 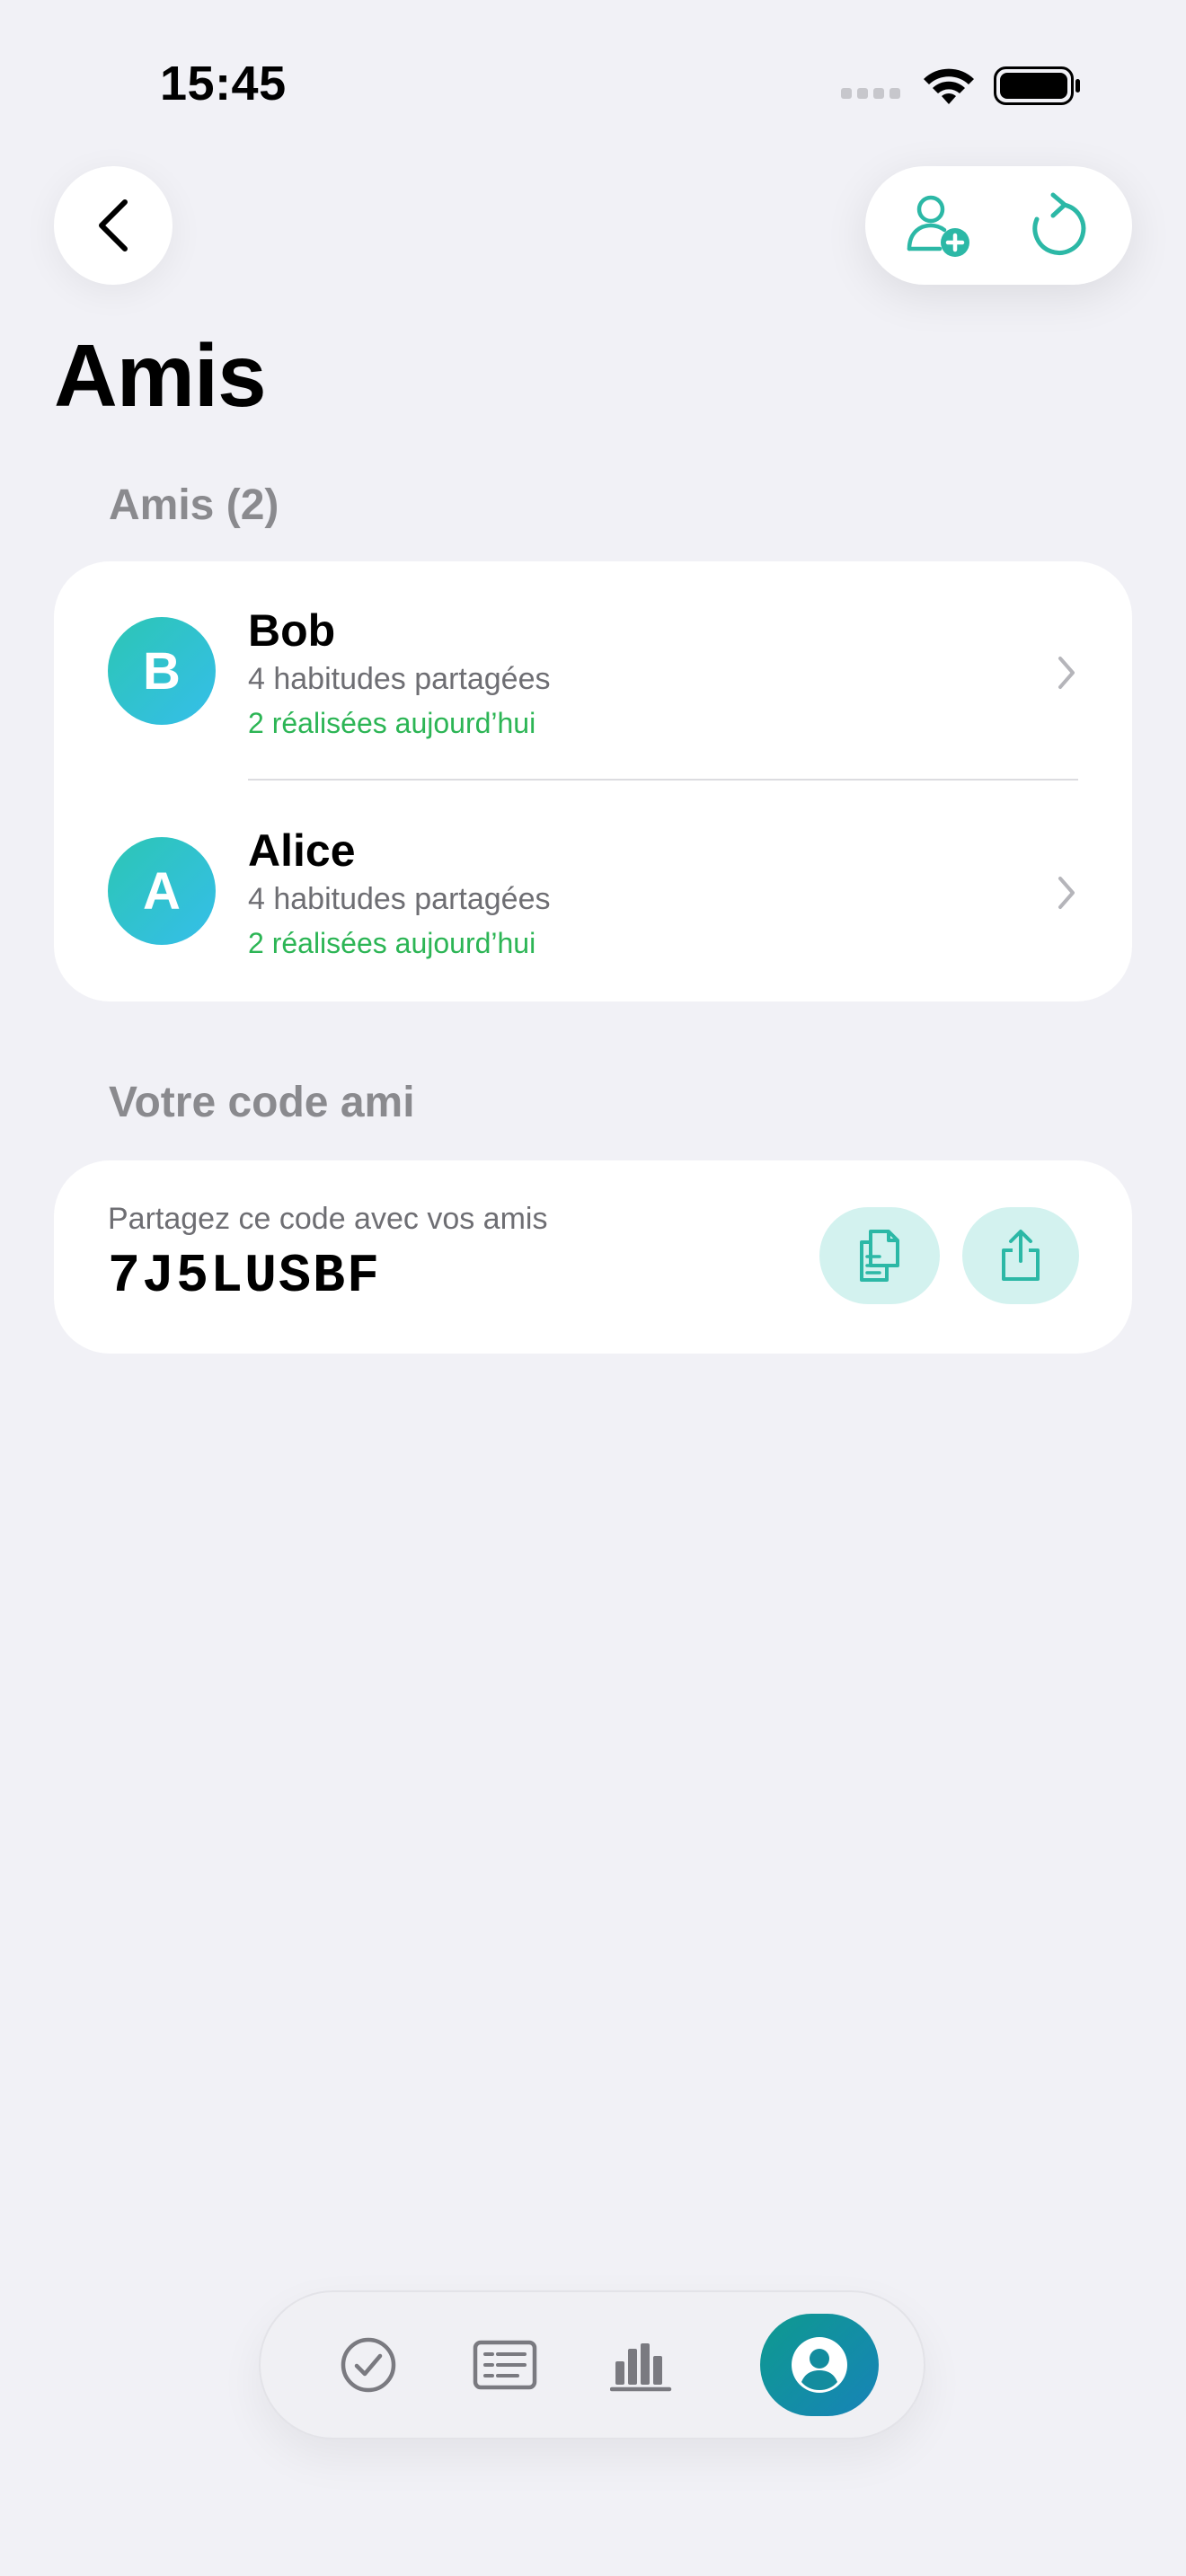 What do you see at coordinates (593, 1257) in the screenshot?
I see `friend-code-card: Partagez ce code avec vos amis 7J5LUSBF` at bounding box center [593, 1257].